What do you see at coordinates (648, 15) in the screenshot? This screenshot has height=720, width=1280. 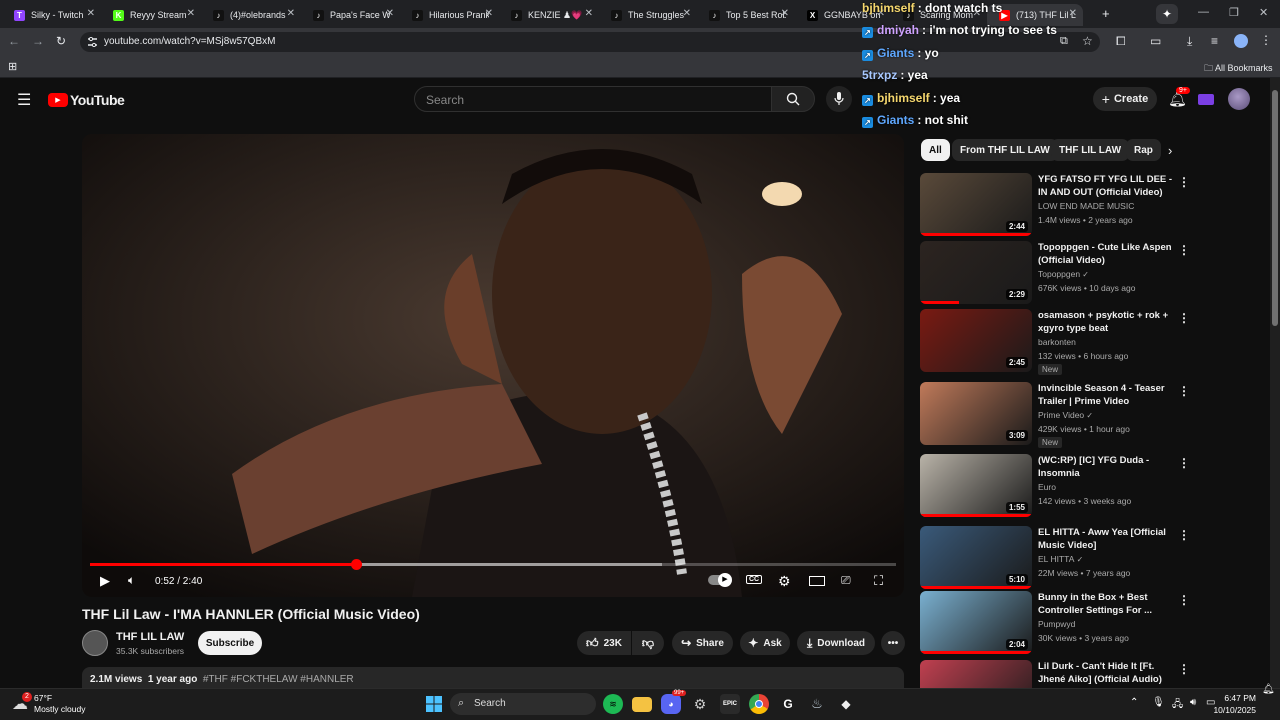 I see `browser-tab: ♪ The Struggles ✕` at bounding box center [648, 15].